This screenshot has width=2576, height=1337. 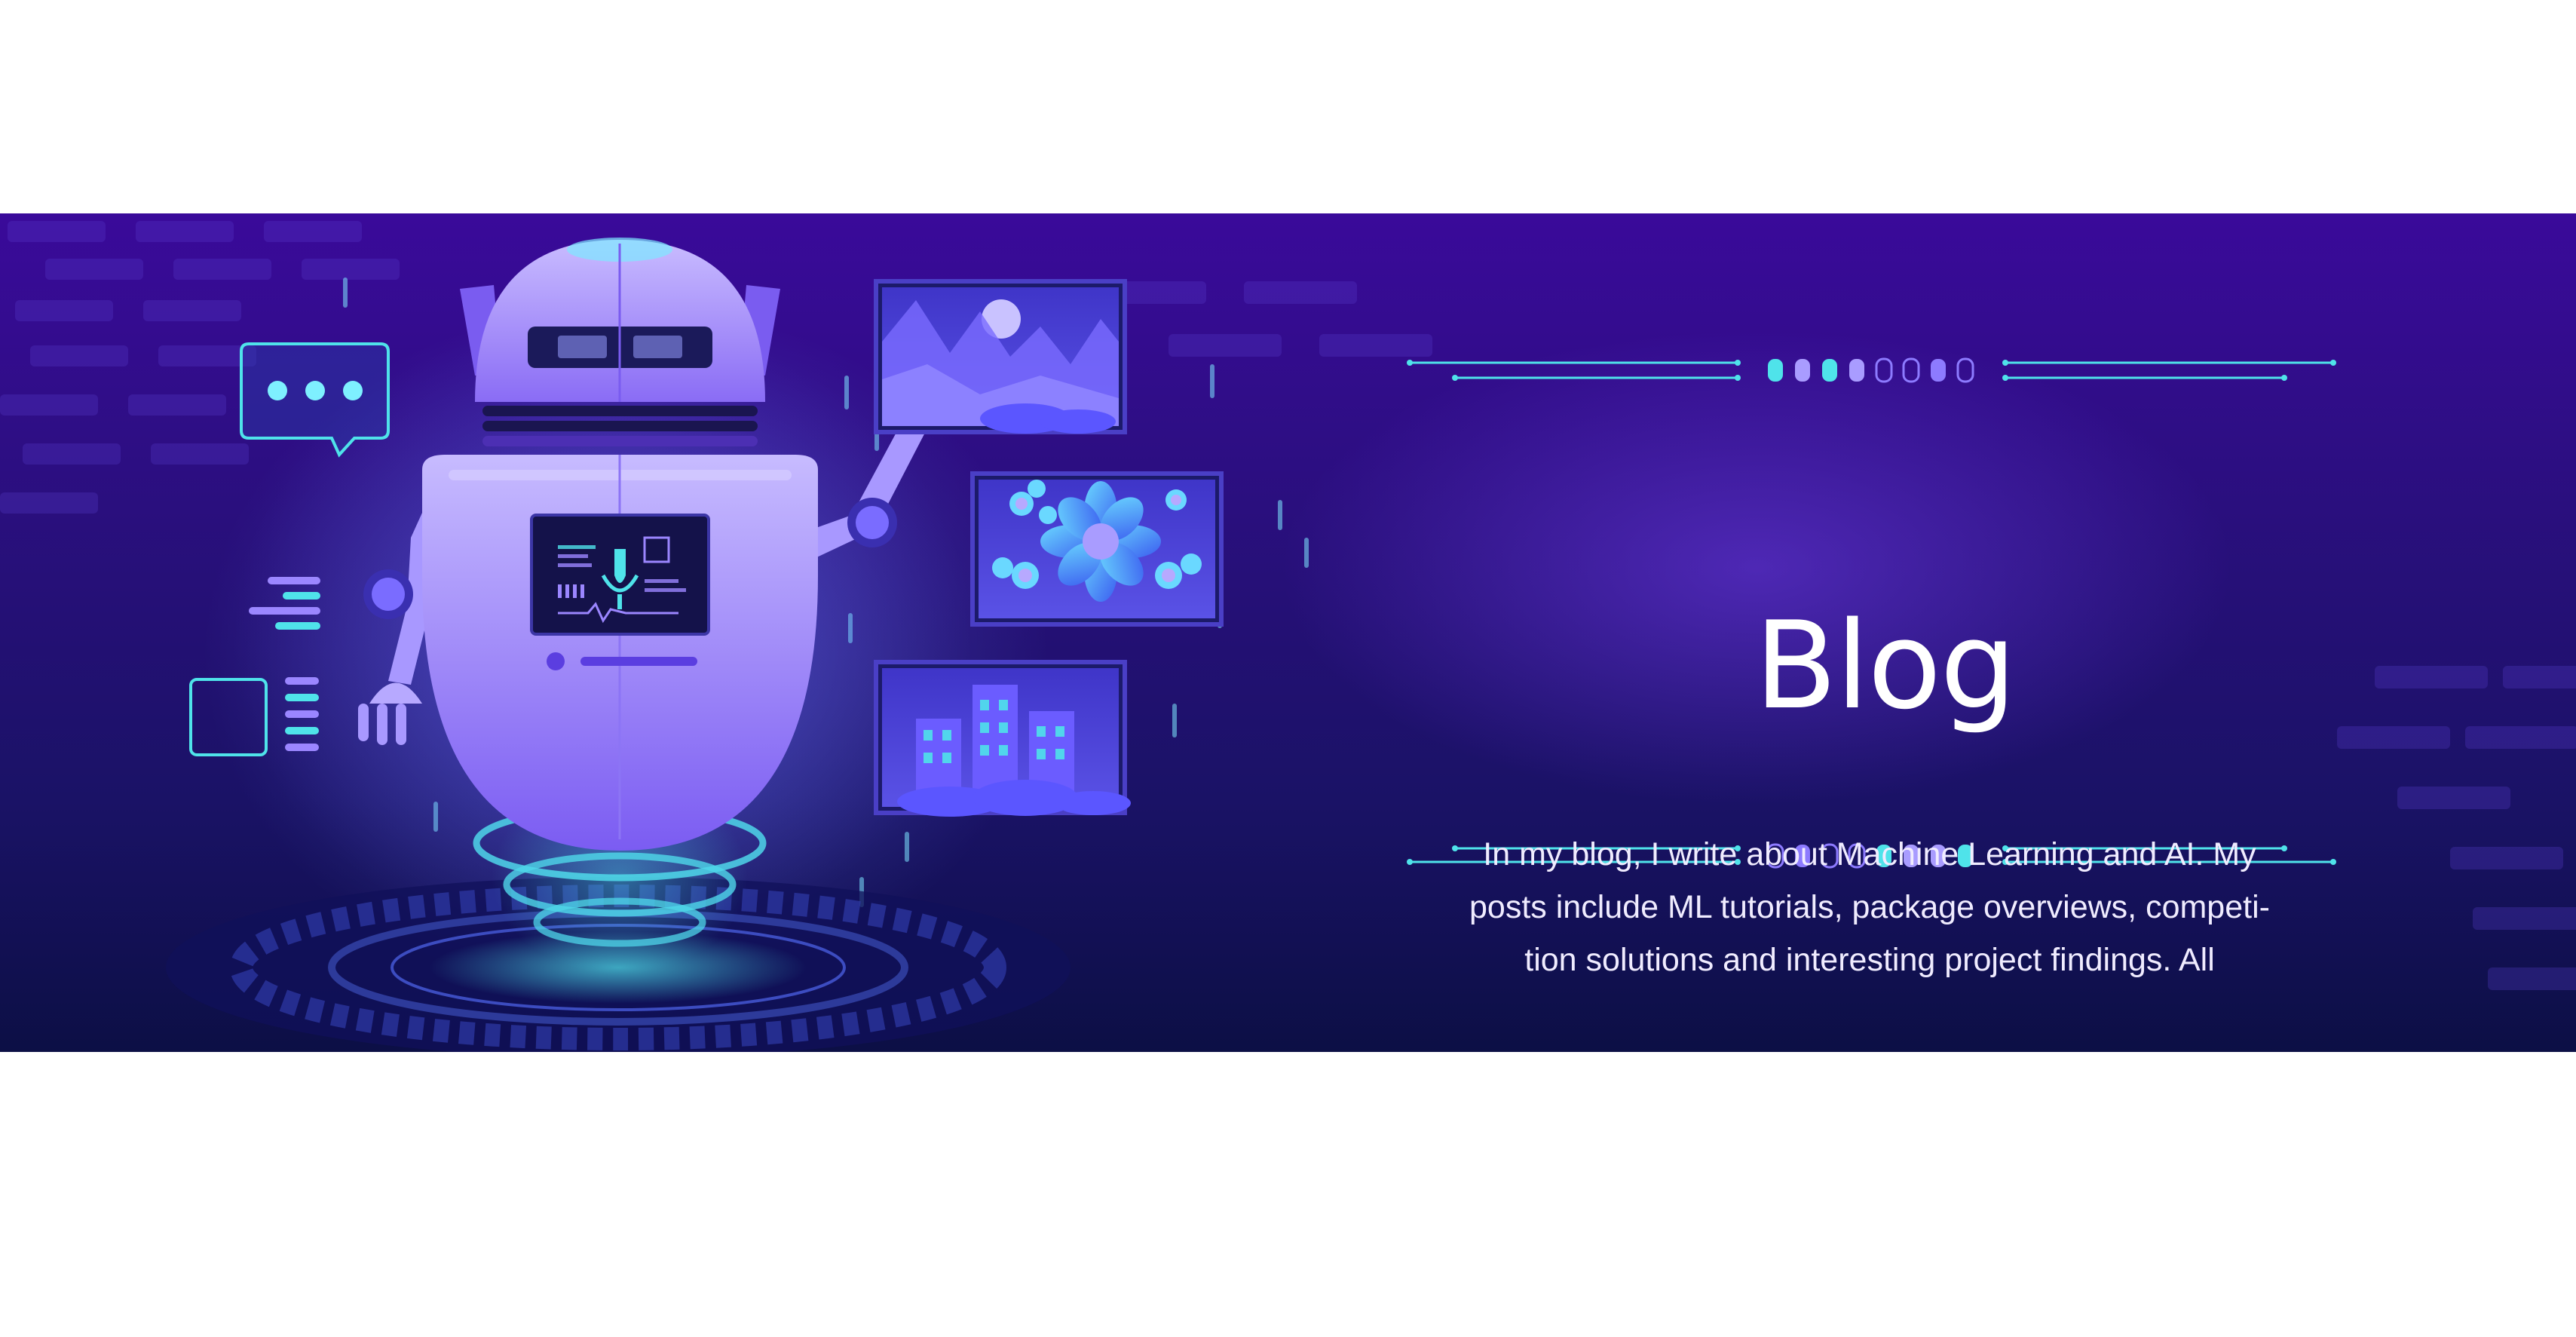 What do you see at coordinates (1000, 356) in the screenshot?
I see `landscape-image-icon` at bounding box center [1000, 356].